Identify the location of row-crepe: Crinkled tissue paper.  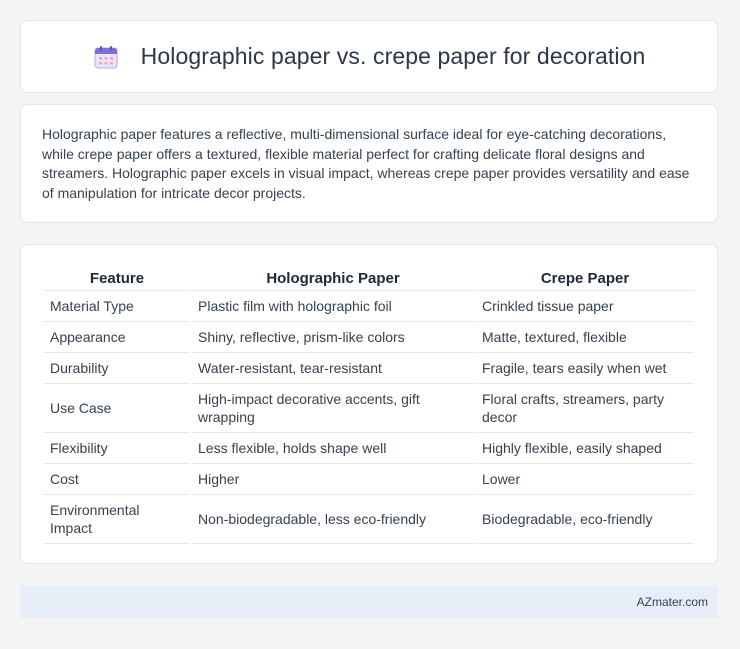
(585, 306).